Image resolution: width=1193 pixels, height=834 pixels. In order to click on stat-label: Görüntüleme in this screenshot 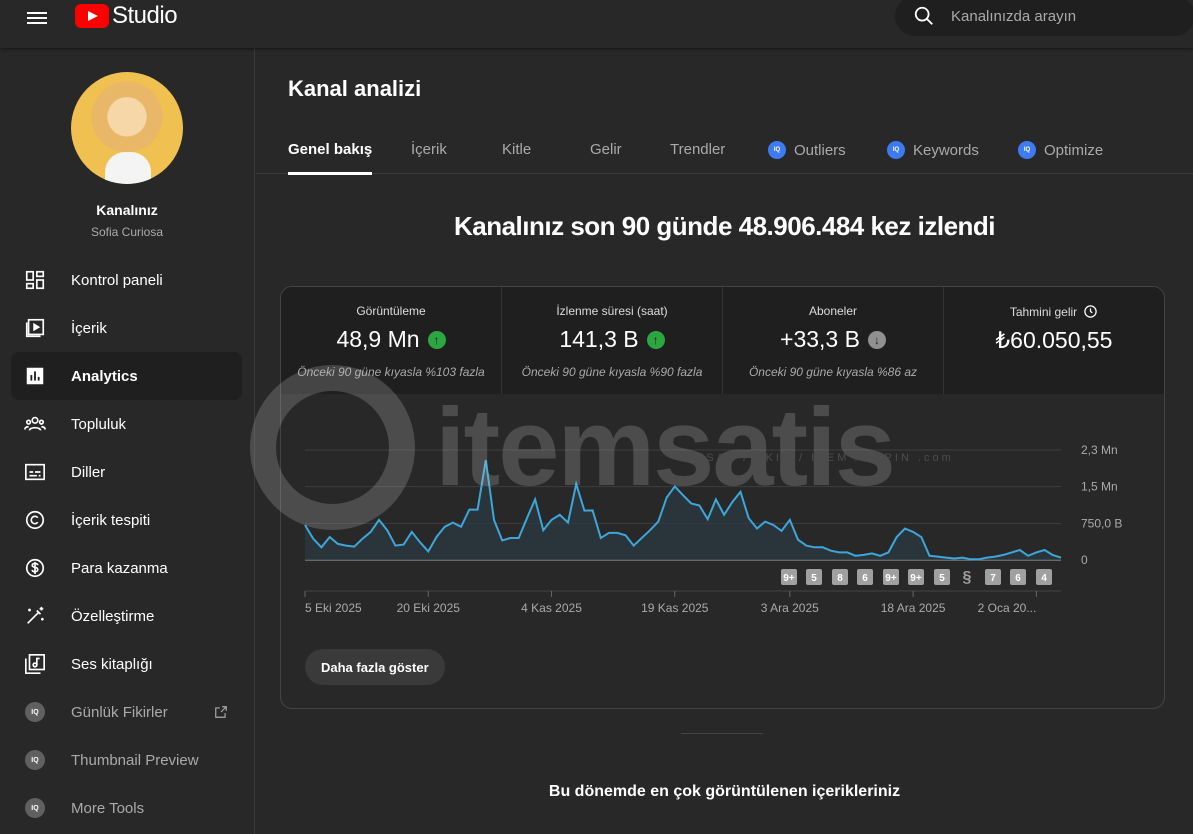, I will do `click(391, 311)`.